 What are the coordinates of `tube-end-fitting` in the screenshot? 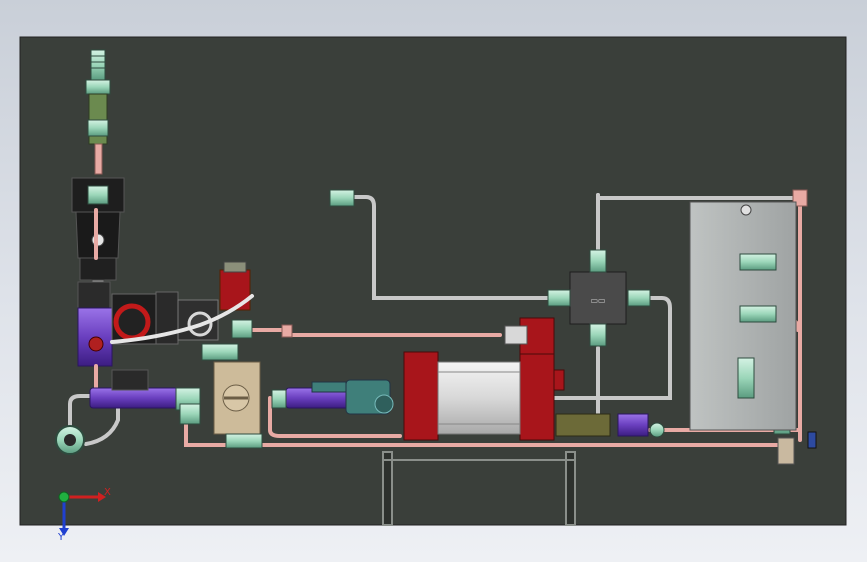 It's located at (342, 198).